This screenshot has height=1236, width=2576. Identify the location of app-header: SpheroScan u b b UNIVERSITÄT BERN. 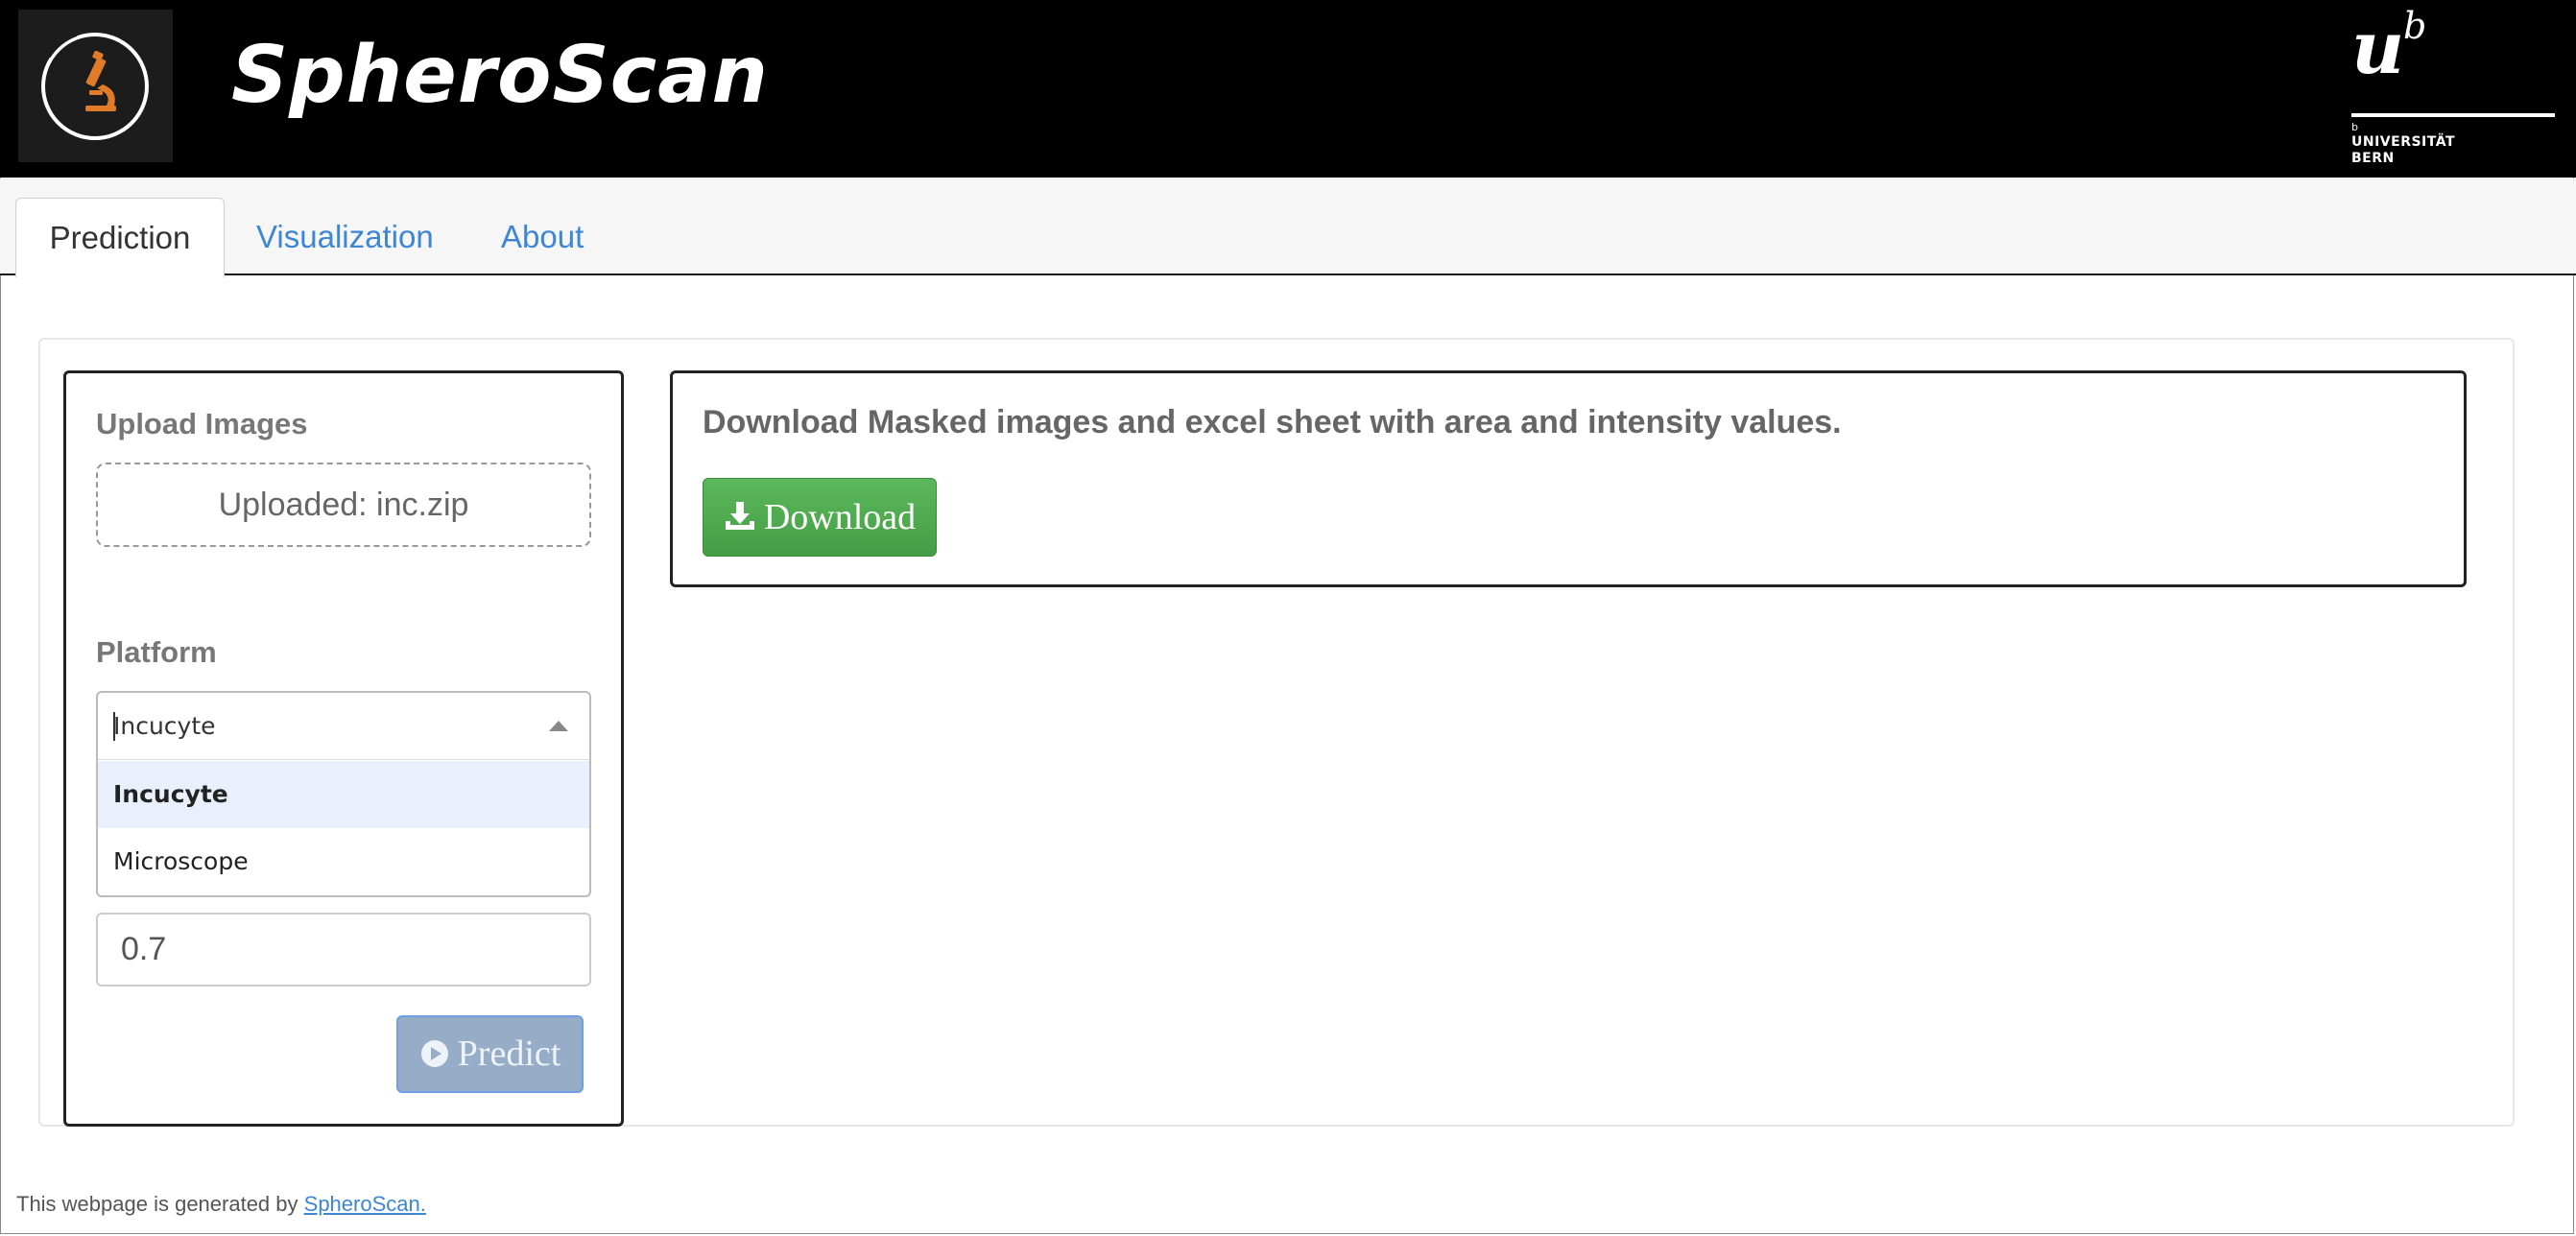
(1288, 89).